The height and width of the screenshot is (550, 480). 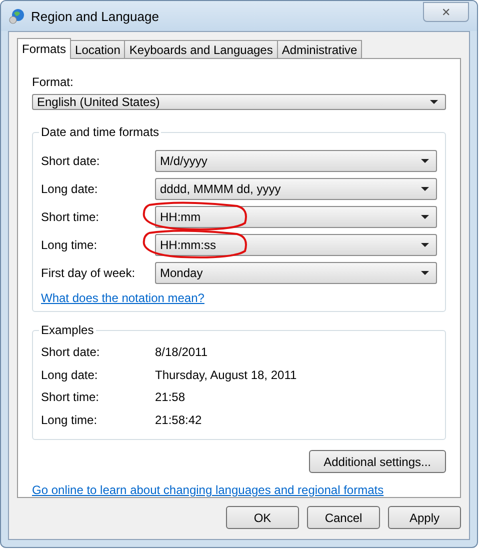 What do you see at coordinates (239, 102) in the screenshot?
I see `format-dropdown: English (United States)` at bounding box center [239, 102].